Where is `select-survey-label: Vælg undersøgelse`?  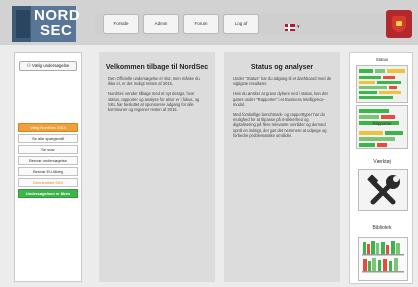
select-survey-label: Vælg undersøgelse is located at coordinates (50, 65).